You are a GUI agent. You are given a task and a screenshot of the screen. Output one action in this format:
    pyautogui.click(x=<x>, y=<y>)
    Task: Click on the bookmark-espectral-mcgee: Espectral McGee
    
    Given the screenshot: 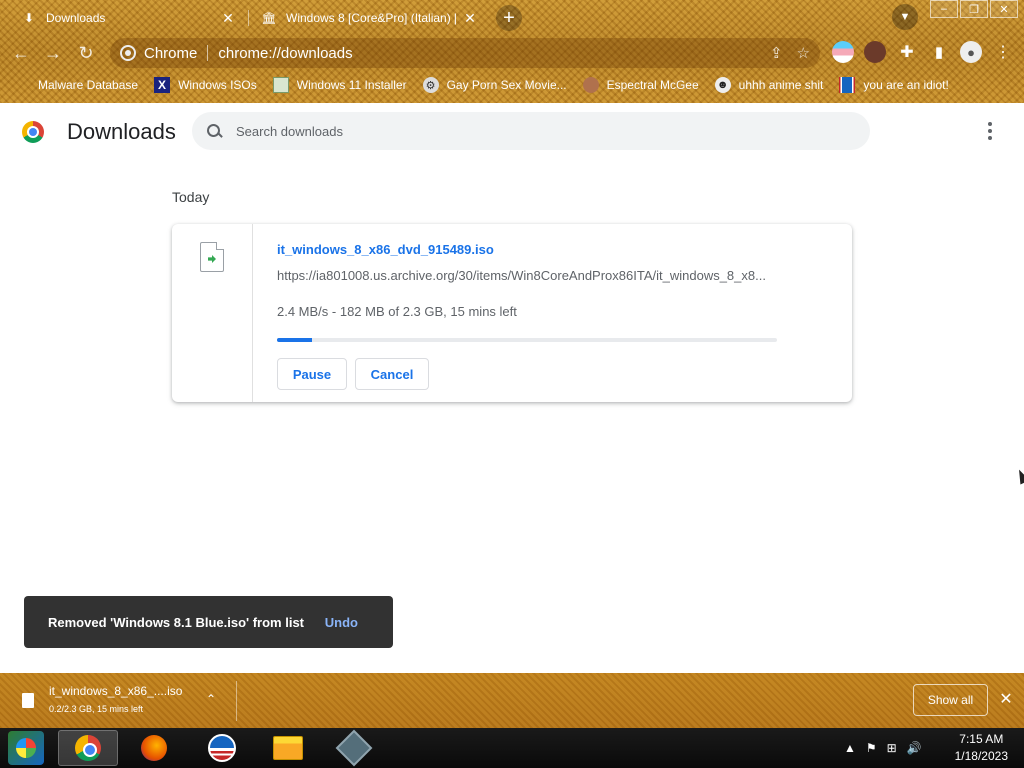 What is the action you would take?
    pyautogui.click(x=640, y=85)
    